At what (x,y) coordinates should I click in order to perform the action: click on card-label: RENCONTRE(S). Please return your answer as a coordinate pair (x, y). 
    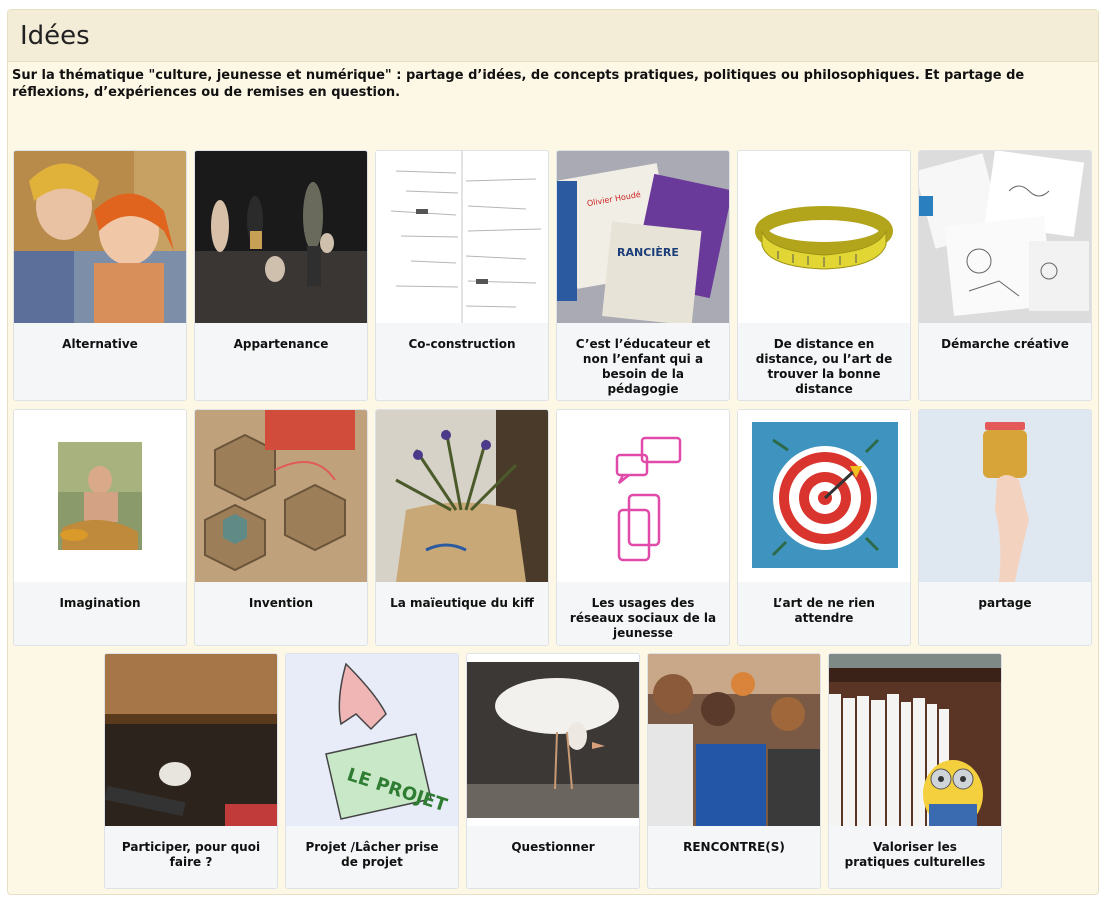
    Looking at the image, I should click on (734, 847).